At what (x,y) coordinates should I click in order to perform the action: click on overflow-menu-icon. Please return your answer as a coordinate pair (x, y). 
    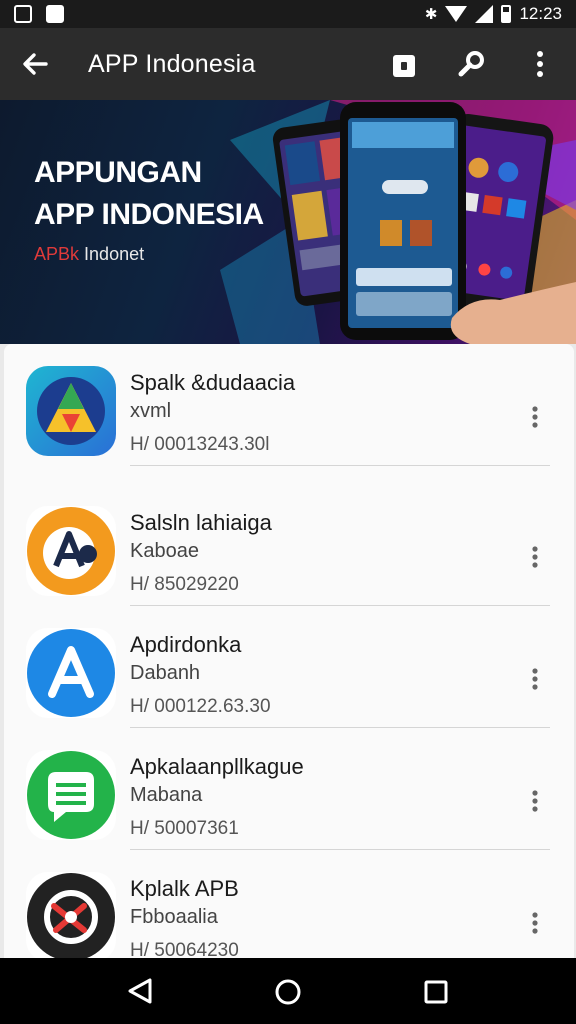
    Looking at the image, I should click on (540, 64).